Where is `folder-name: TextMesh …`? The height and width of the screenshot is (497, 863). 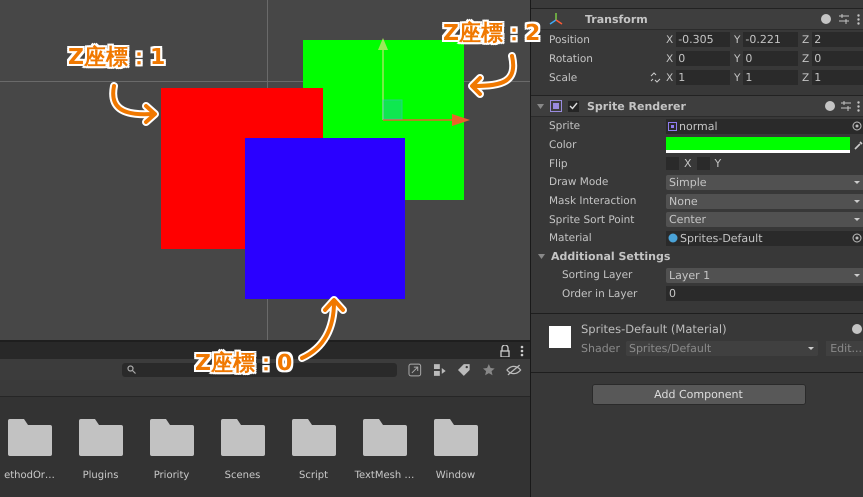 folder-name: TextMesh … is located at coordinates (384, 475).